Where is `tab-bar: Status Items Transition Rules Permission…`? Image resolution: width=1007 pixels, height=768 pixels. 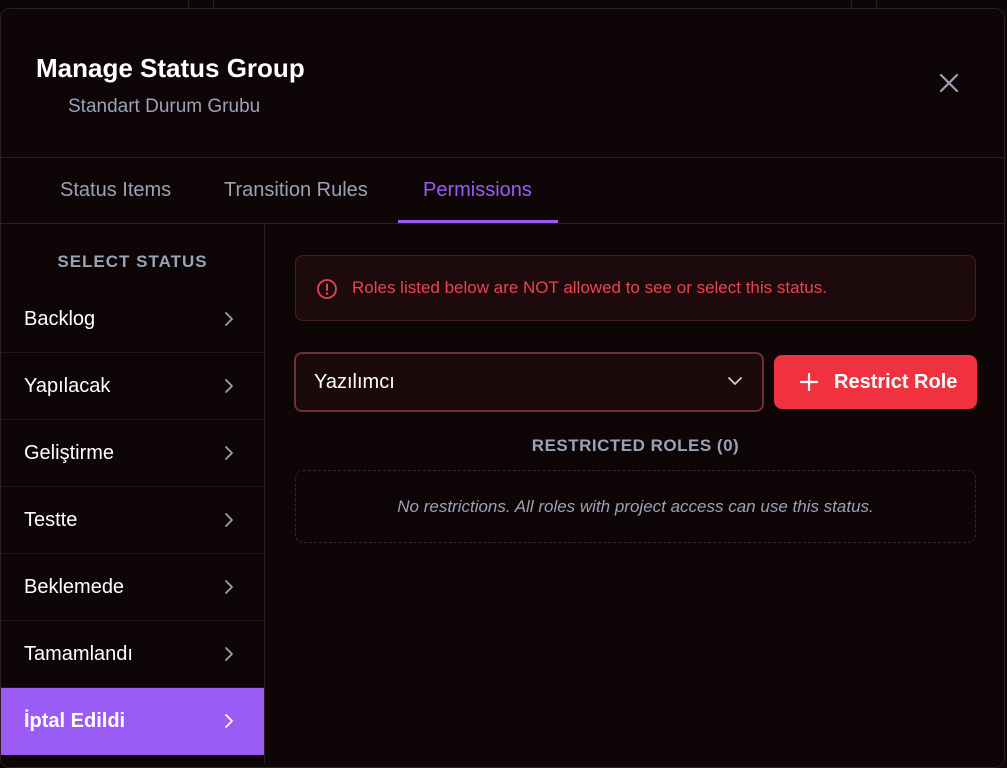
tab-bar: Status Items Transition Rules Permission… is located at coordinates (502, 190).